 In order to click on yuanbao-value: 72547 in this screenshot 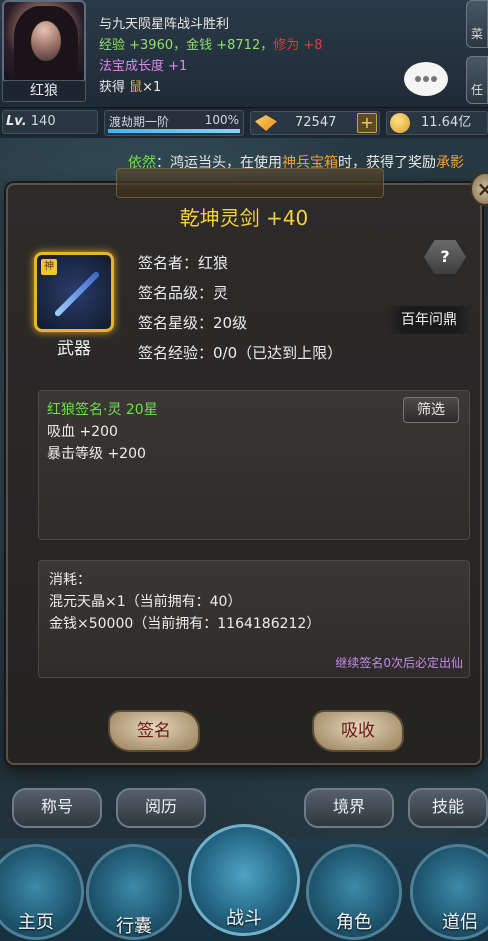, I will do `click(316, 122)`.